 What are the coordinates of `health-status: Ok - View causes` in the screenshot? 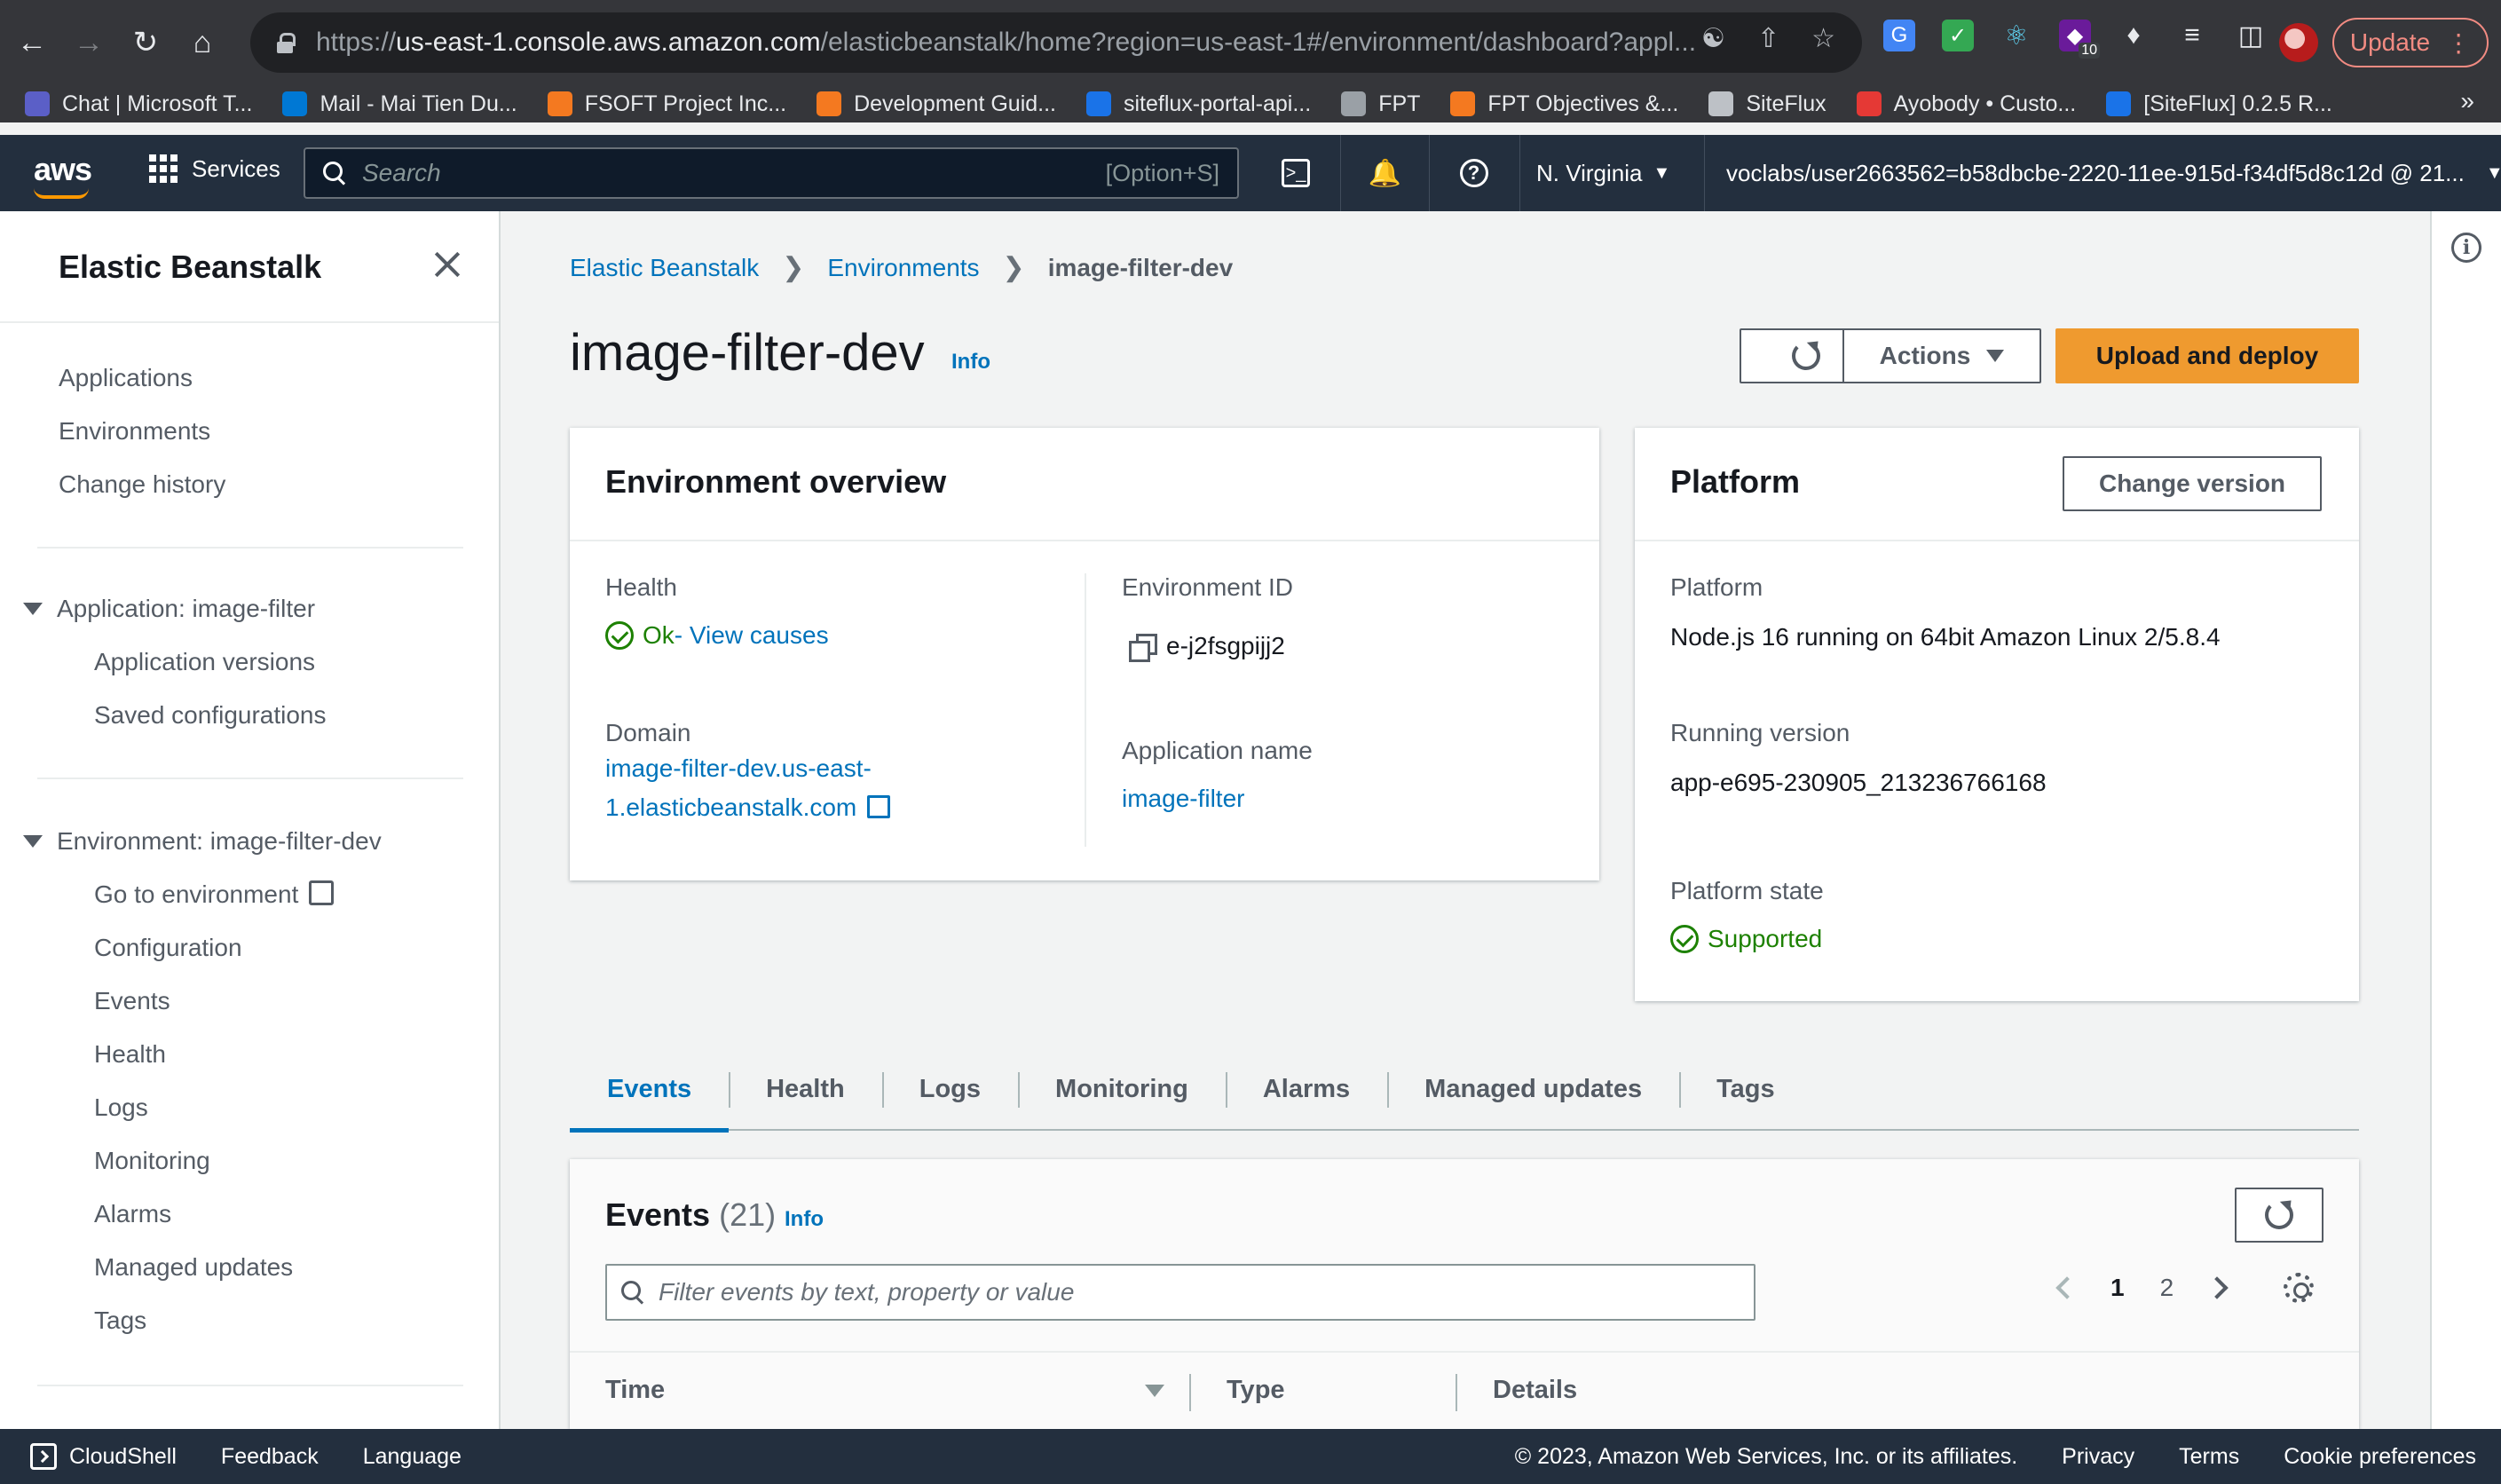 It's located at (717, 636).